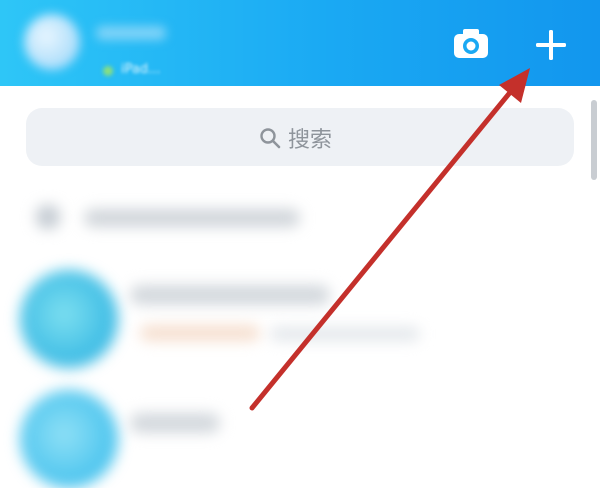 This screenshot has height=488, width=600. What do you see at coordinates (270, 138) in the screenshot?
I see `search-icon` at bounding box center [270, 138].